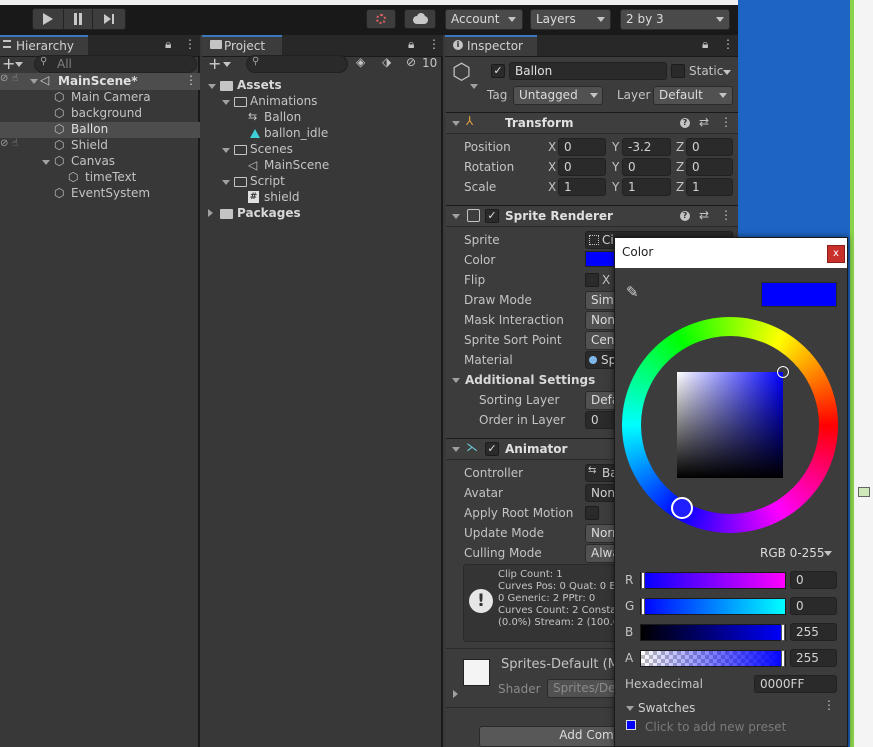 This screenshot has width=873, height=747. I want to click on tag-icon: ⬗, so click(386, 62).